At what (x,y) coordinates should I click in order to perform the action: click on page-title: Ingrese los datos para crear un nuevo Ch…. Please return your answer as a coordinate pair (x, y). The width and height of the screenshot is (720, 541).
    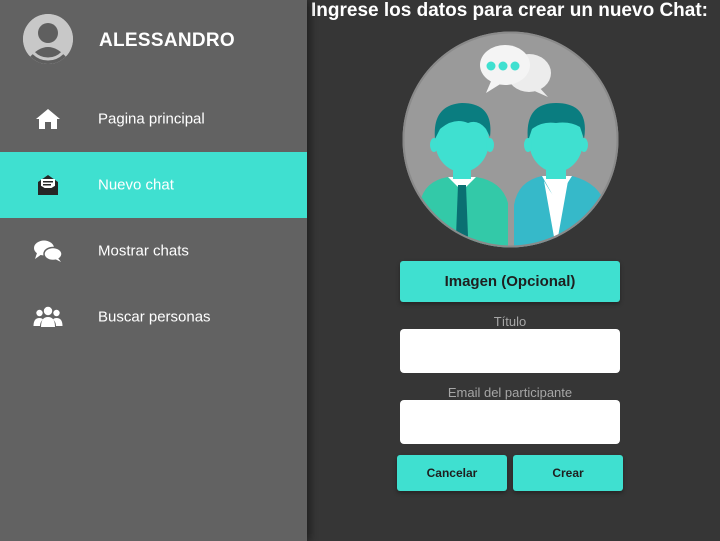
    Looking at the image, I should click on (509, 10).